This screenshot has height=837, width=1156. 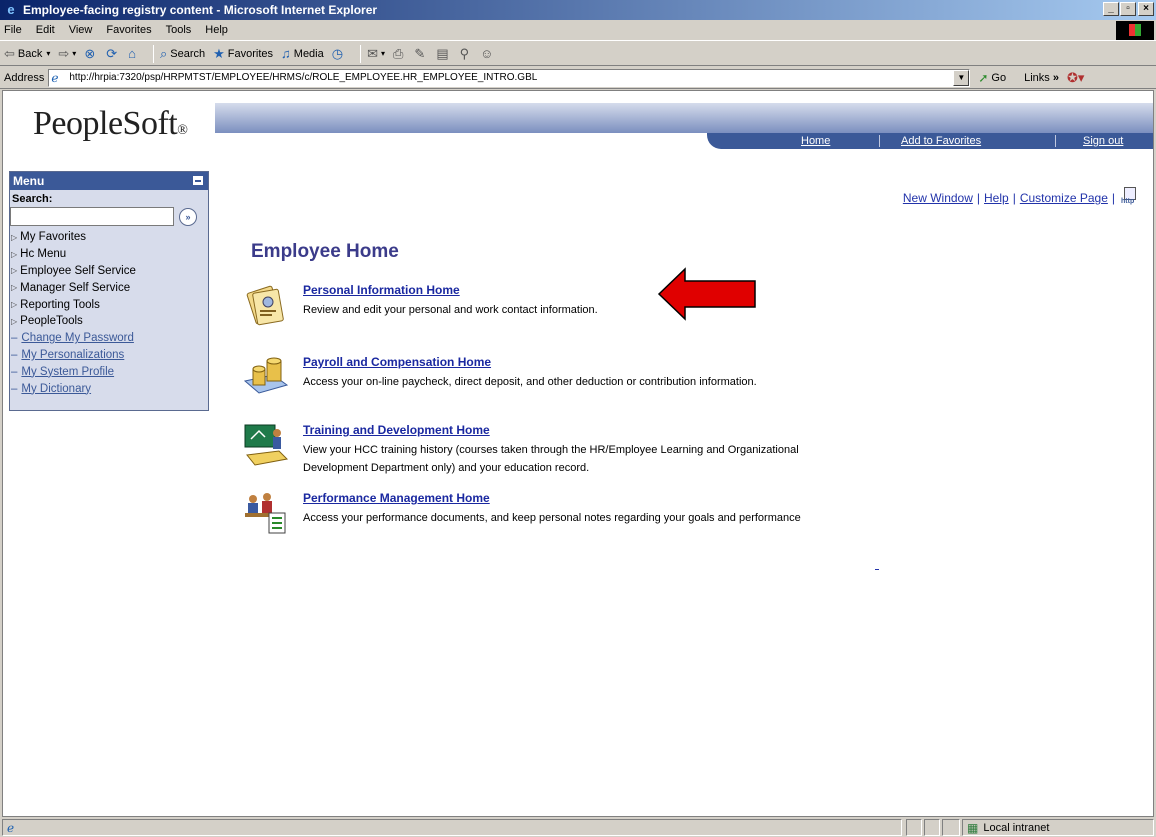 What do you see at coordinates (110, 123) in the screenshot?
I see `peoplesoft-logo: PeopleSoft®` at bounding box center [110, 123].